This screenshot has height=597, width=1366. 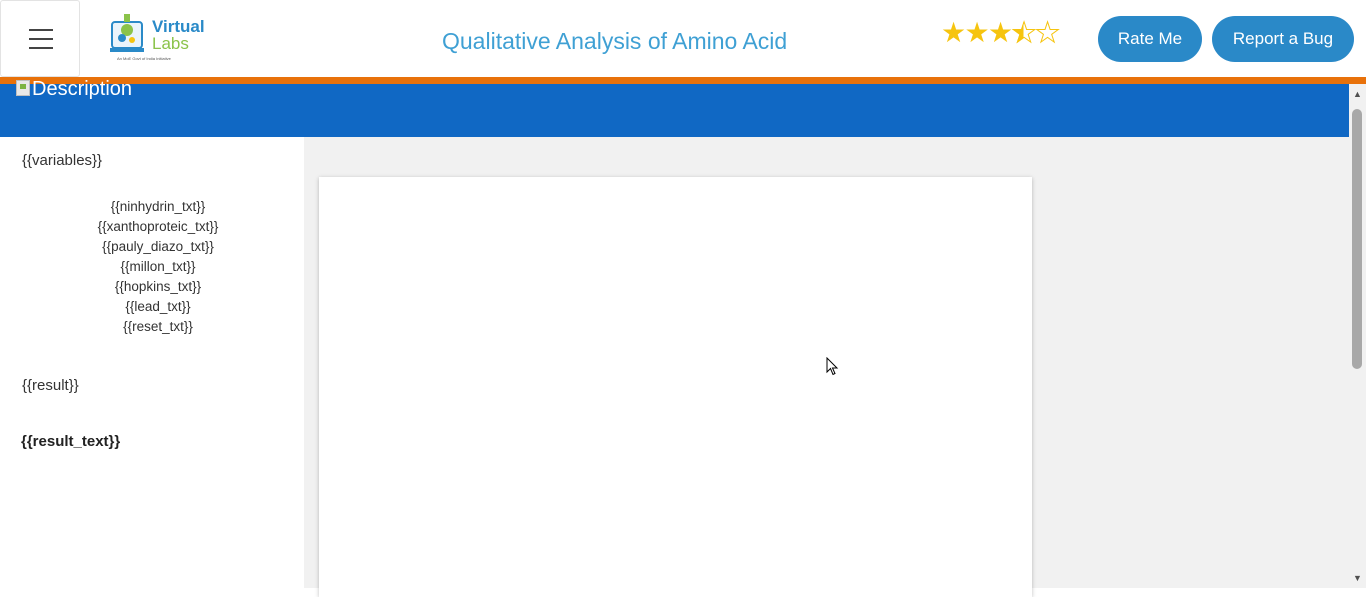 What do you see at coordinates (158, 327) in the screenshot?
I see `variable-reset: {{reset_txt}}` at bounding box center [158, 327].